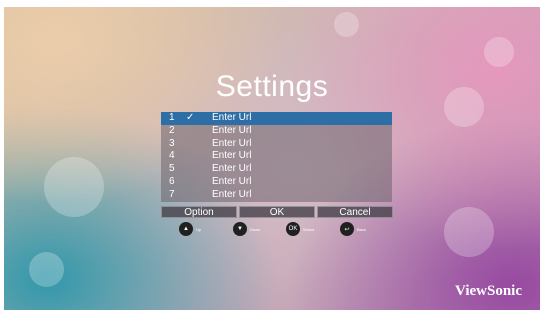 This screenshot has width=544, height=311. Describe the element at coordinates (272, 86) in the screenshot. I see `page-title: Settings` at that location.